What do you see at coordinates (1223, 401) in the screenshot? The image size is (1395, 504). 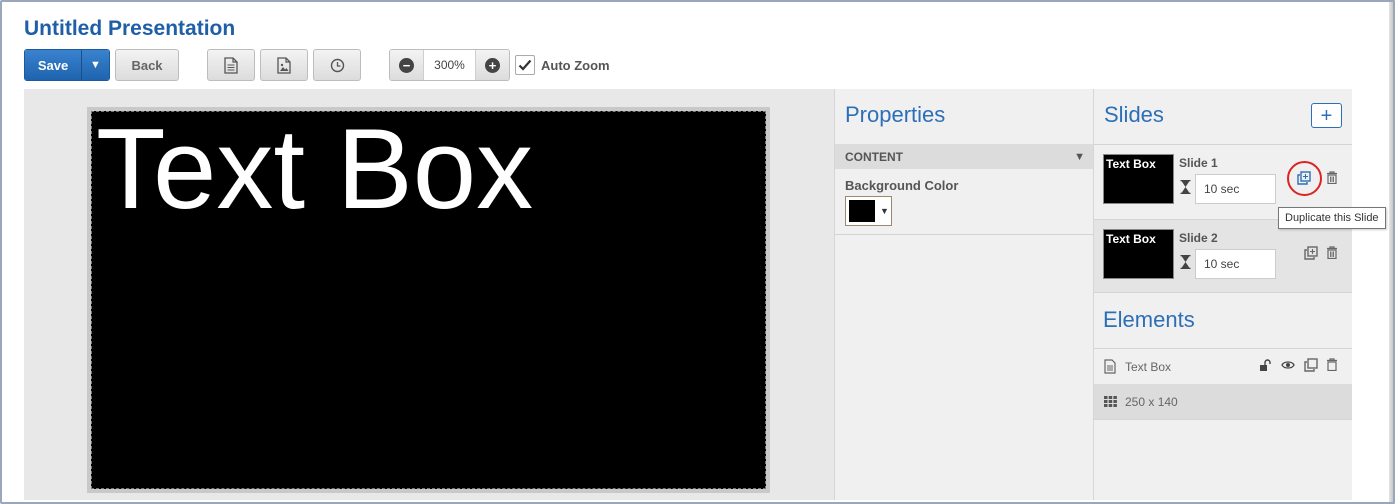 I see `element-size-row: 250 x 140` at bounding box center [1223, 401].